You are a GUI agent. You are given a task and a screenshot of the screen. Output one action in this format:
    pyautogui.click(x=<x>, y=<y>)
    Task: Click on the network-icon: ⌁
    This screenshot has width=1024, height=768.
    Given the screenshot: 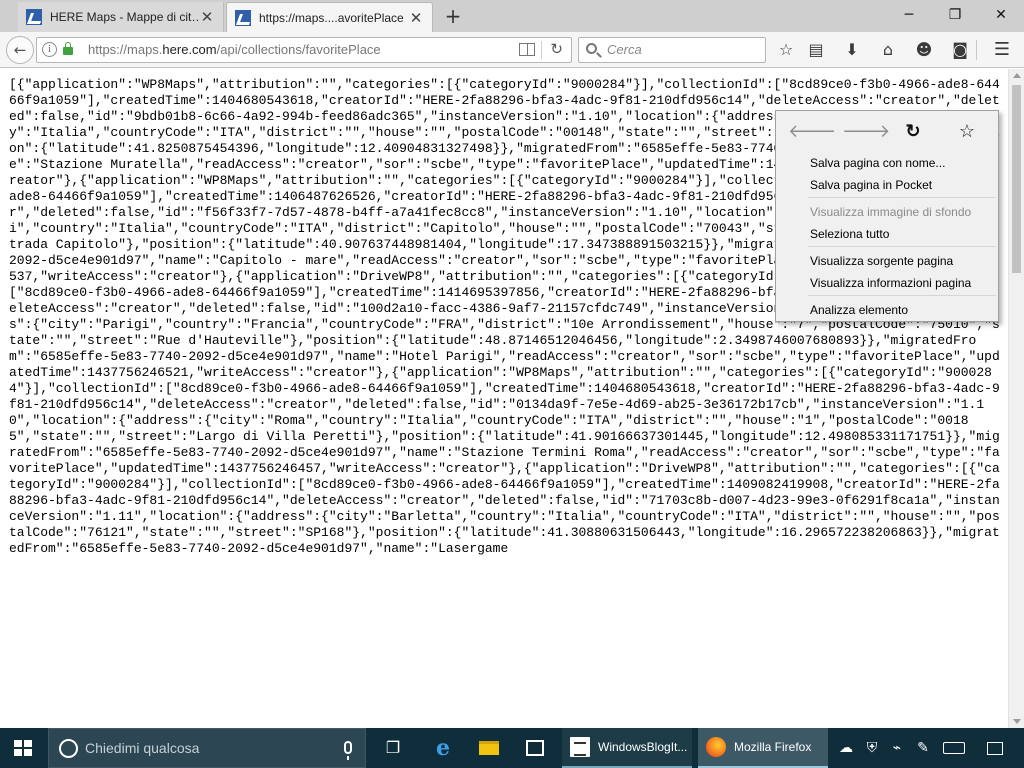 What is the action you would take?
    pyautogui.click(x=897, y=748)
    